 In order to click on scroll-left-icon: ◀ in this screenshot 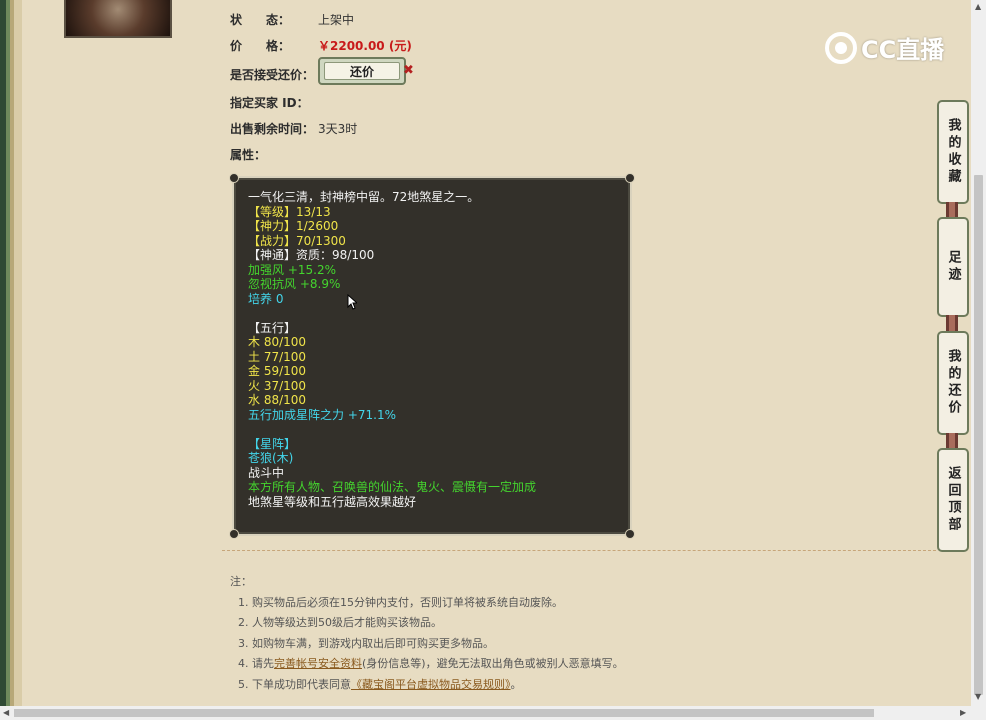, I will do `click(6, 712)`.